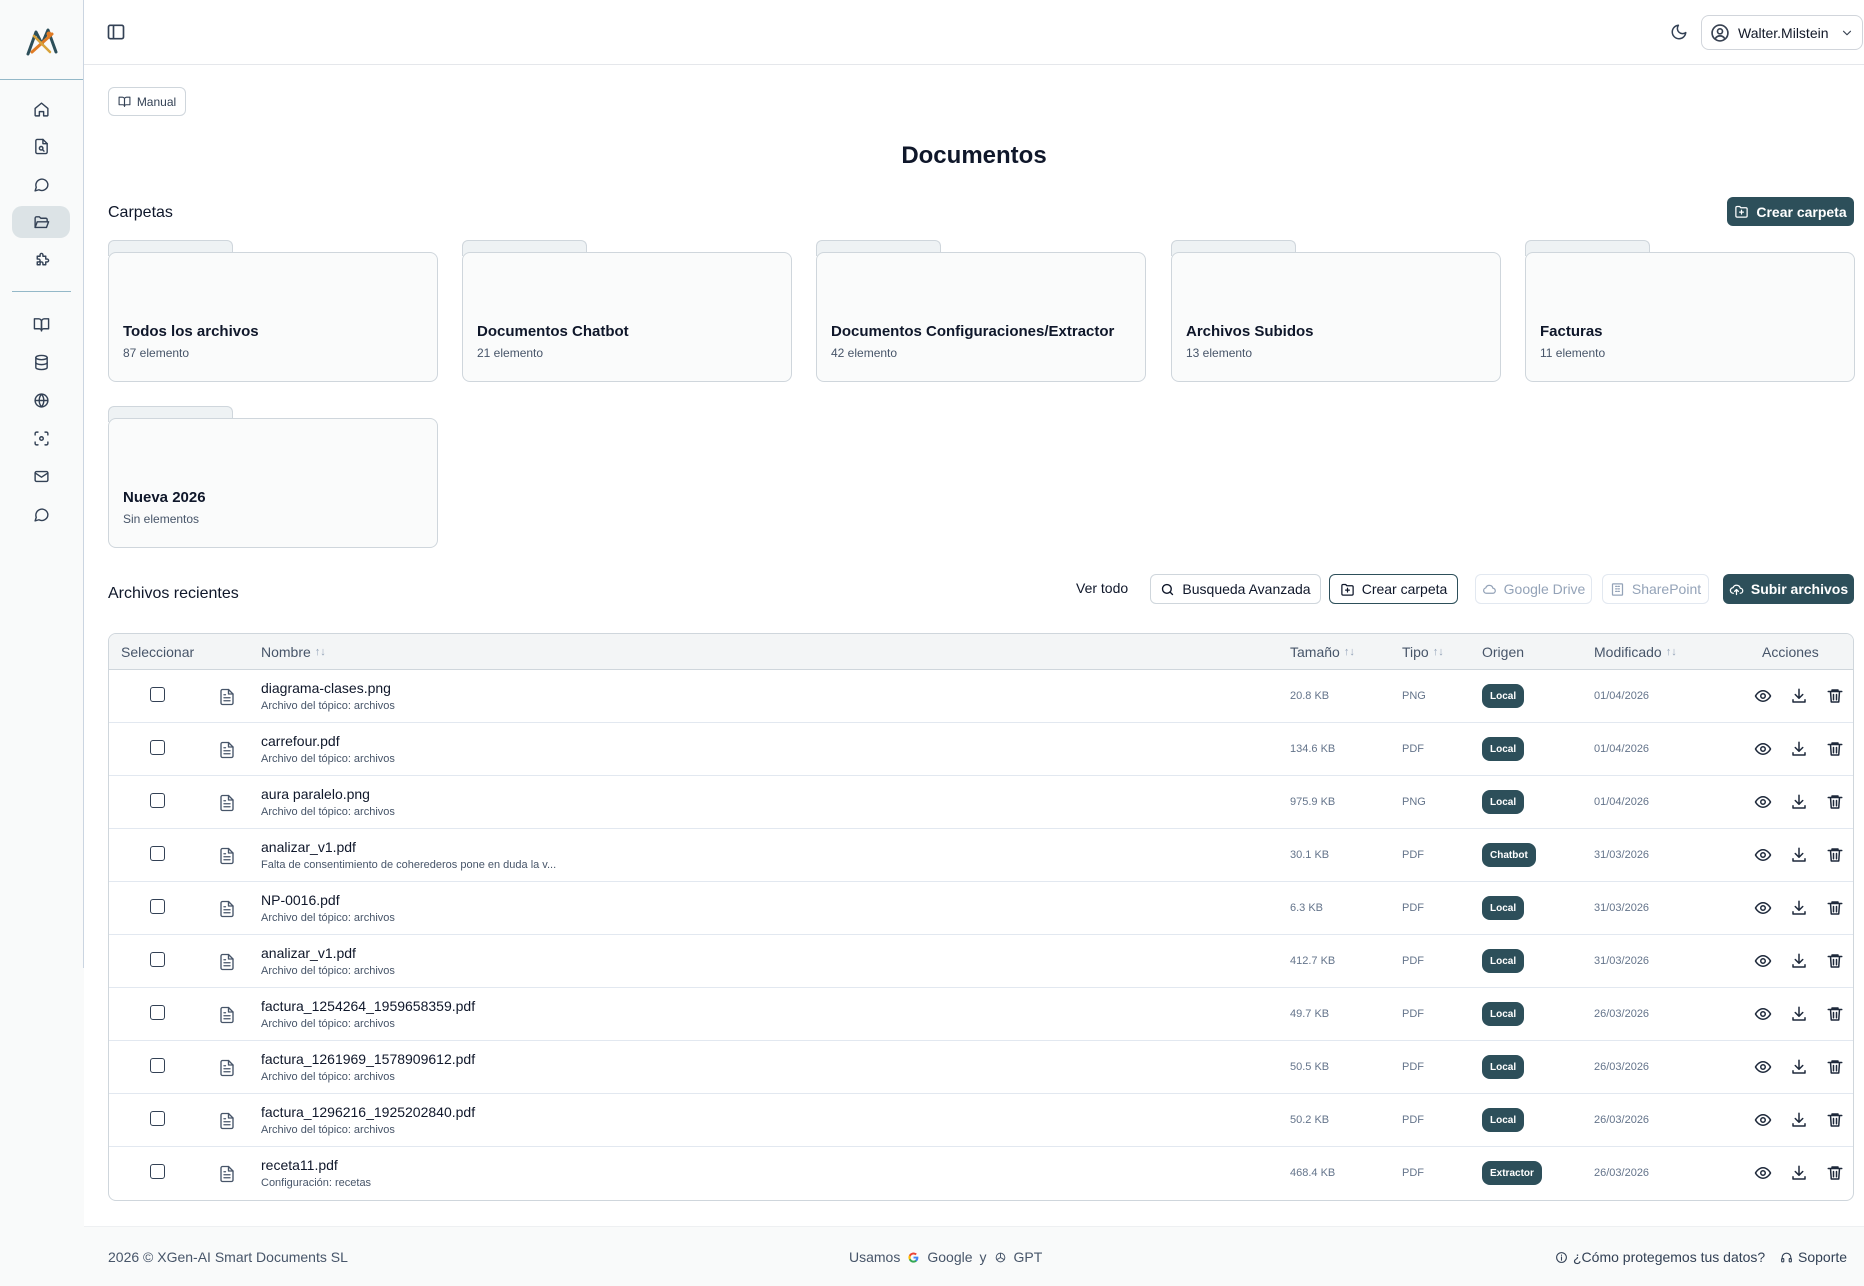  What do you see at coordinates (326, 688) in the screenshot?
I see `file-name: diagrama-clases.png` at bounding box center [326, 688].